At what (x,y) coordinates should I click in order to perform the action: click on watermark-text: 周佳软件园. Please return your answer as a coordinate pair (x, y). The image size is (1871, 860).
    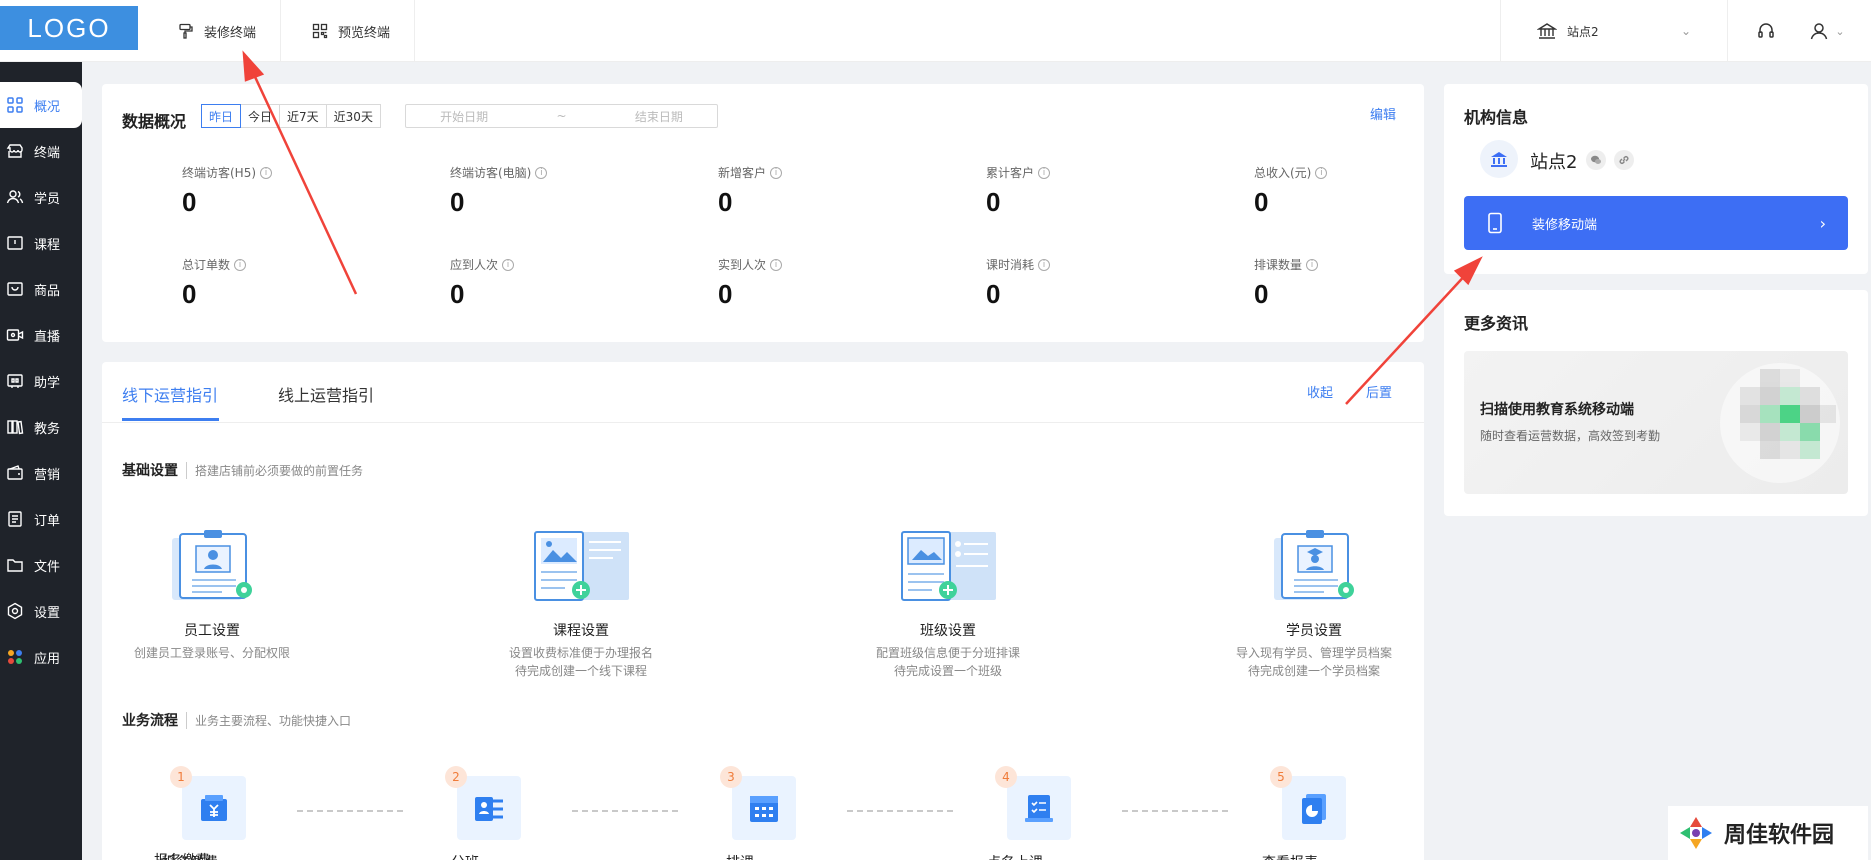
    Looking at the image, I should click on (1779, 835).